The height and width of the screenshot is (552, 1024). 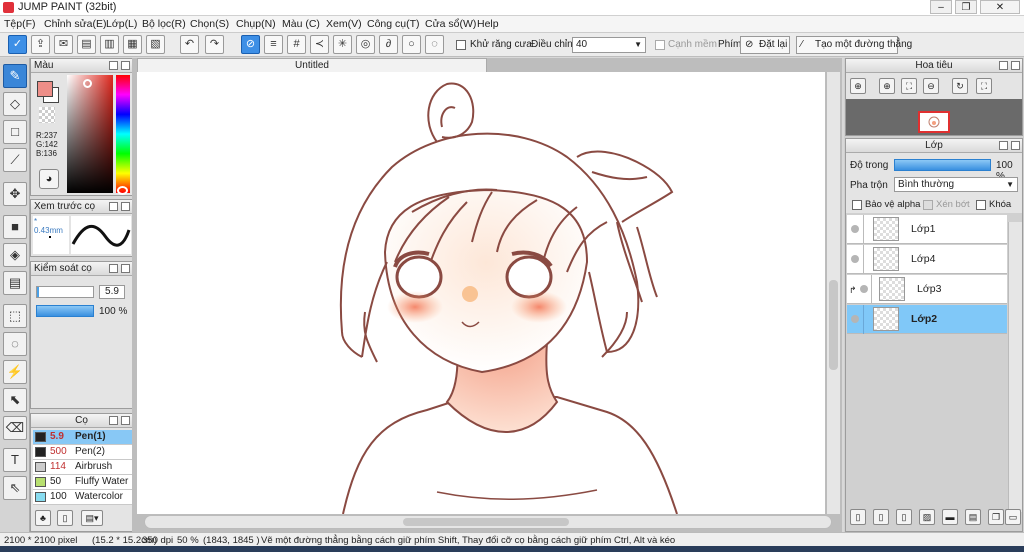 I want to click on menu-filter: Bộ lọc(R), so click(x=164, y=24).